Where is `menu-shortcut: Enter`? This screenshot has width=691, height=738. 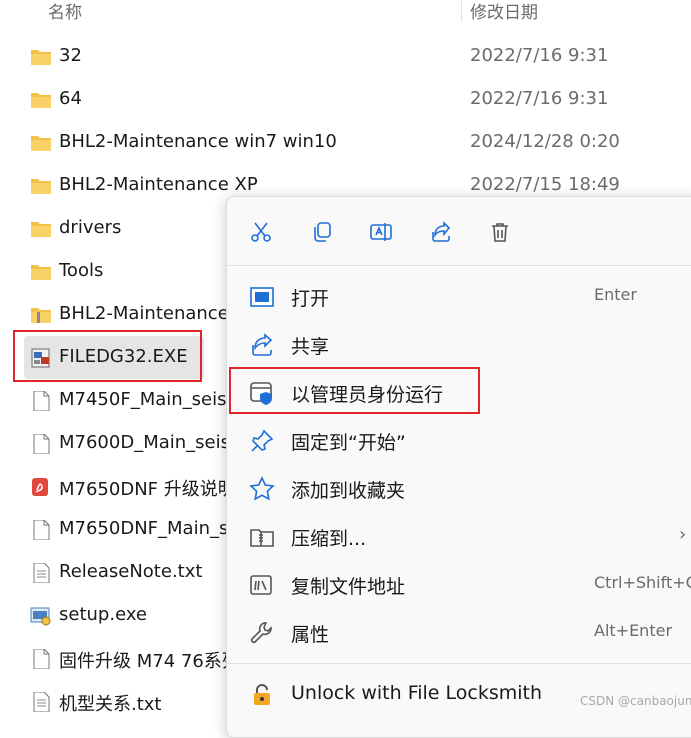
menu-shortcut: Enter is located at coordinates (615, 294).